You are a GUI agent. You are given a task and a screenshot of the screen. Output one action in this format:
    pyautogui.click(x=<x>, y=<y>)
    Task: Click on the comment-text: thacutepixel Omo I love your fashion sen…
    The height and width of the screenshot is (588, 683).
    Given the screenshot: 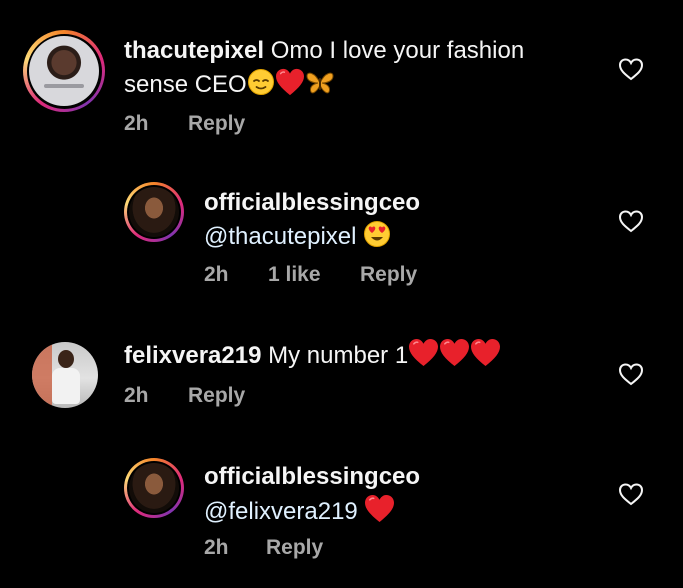 What is the action you would take?
    pyautogui.click(x=359, y=68)
    